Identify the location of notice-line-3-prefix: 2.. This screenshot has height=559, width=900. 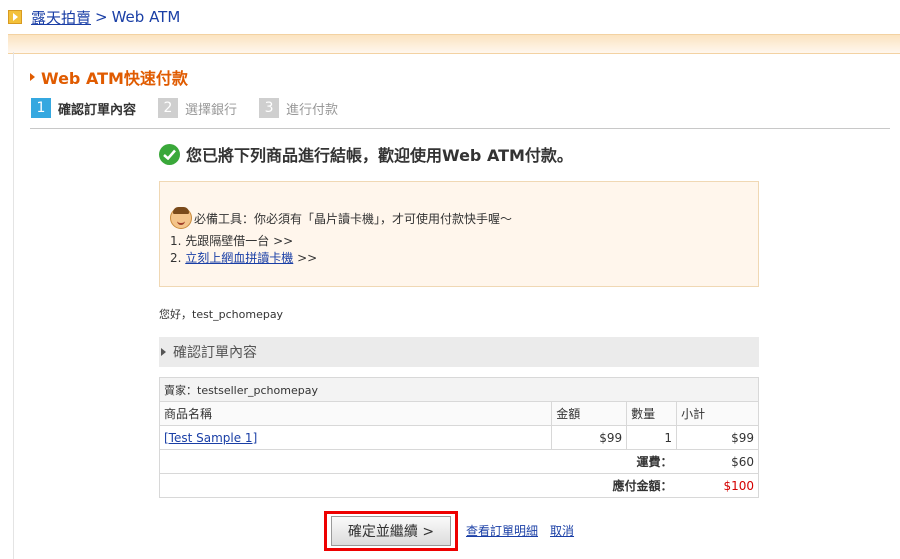
(178, 258).